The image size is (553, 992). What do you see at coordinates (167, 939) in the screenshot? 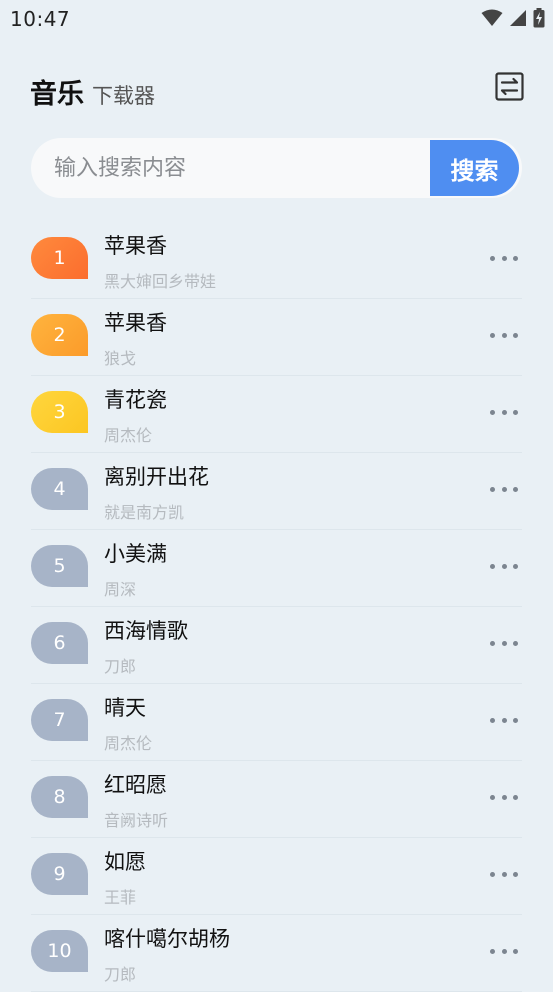
I see `song-title: 喀什噶尔胡杨` at bounding box center [167, 939].